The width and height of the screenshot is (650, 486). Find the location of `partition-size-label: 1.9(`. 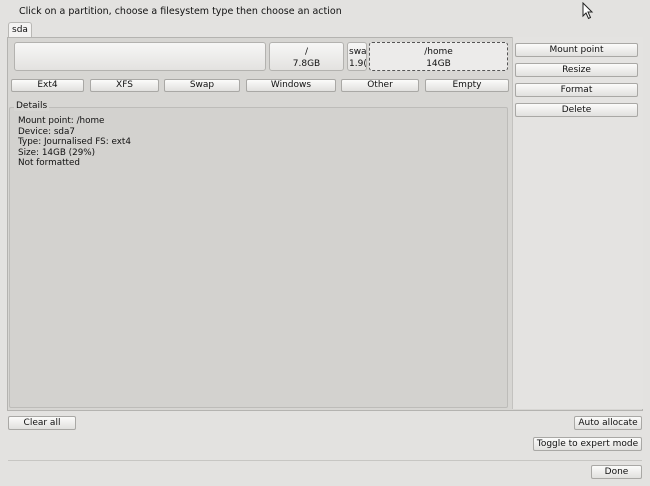

partition-size-label: 1.9( is located at coordinates (358, 64).